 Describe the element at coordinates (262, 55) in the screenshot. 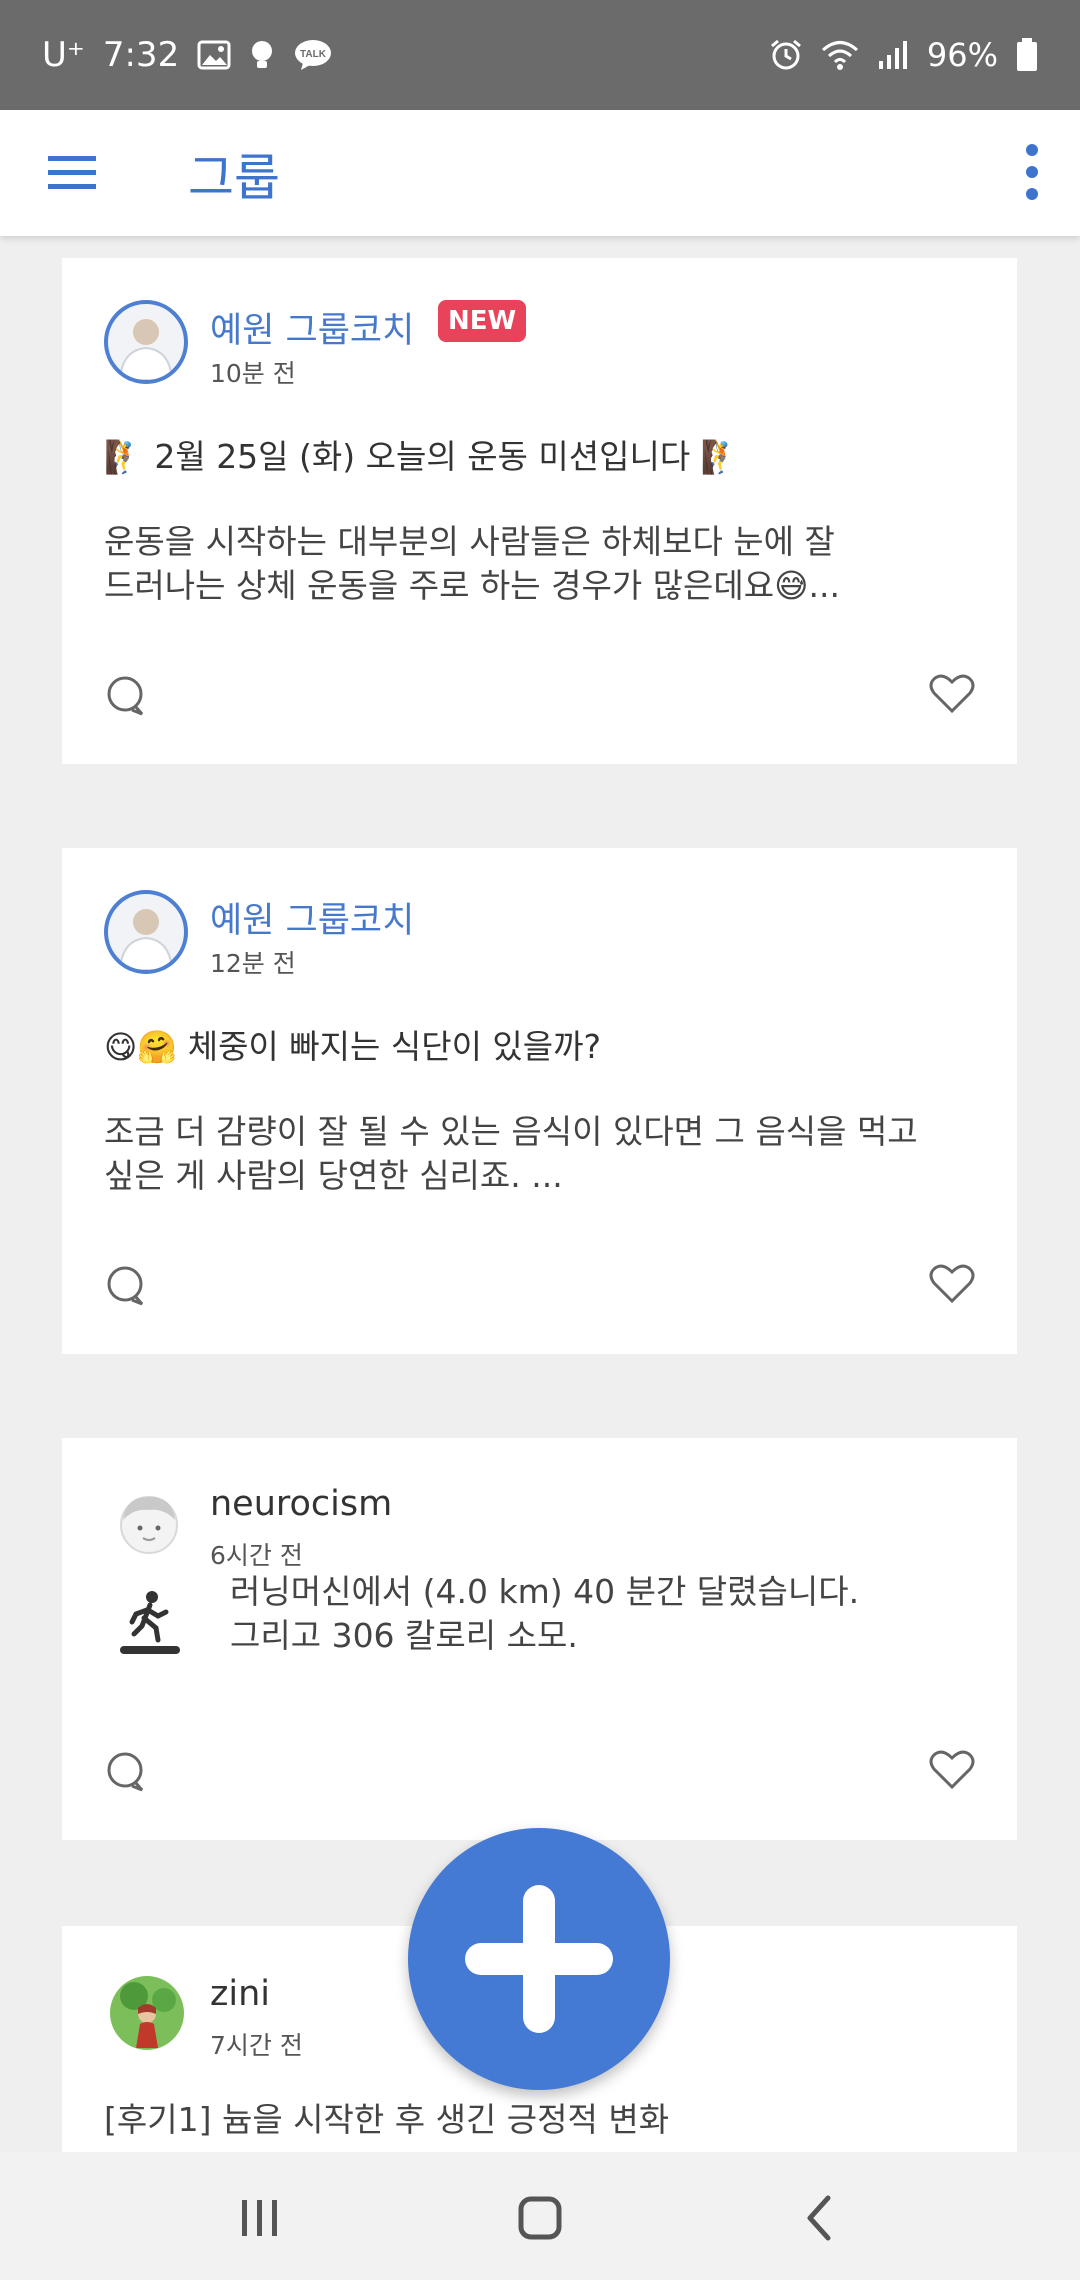

I see `bulb-icon` at that location.